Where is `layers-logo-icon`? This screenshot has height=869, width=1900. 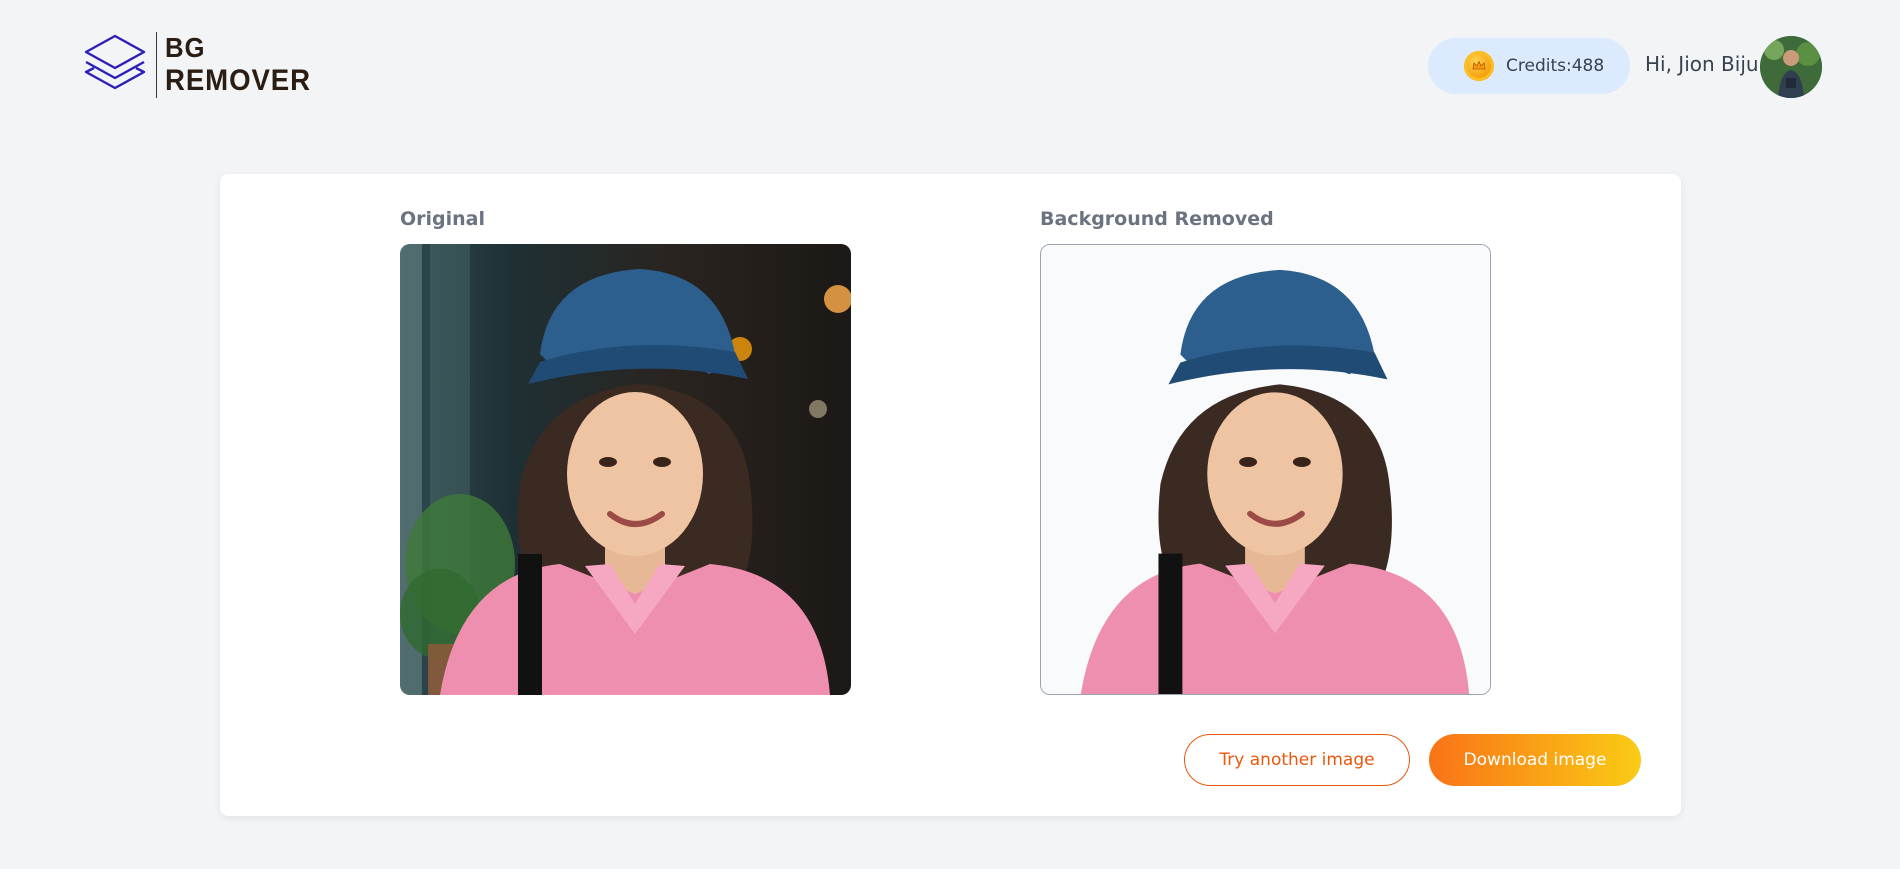 layers-logo-icon is located at coordinates (115, 62).